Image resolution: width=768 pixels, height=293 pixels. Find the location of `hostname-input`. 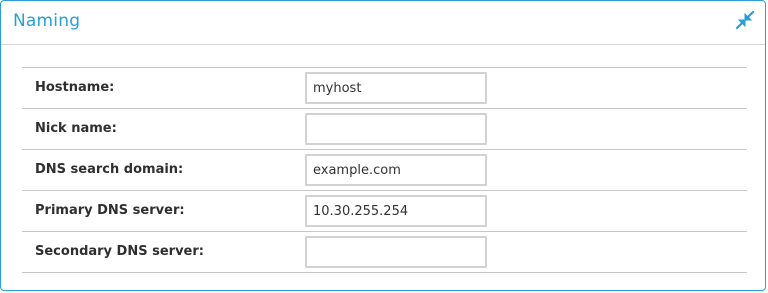

hostname-input is located at coordinates (396, 88).